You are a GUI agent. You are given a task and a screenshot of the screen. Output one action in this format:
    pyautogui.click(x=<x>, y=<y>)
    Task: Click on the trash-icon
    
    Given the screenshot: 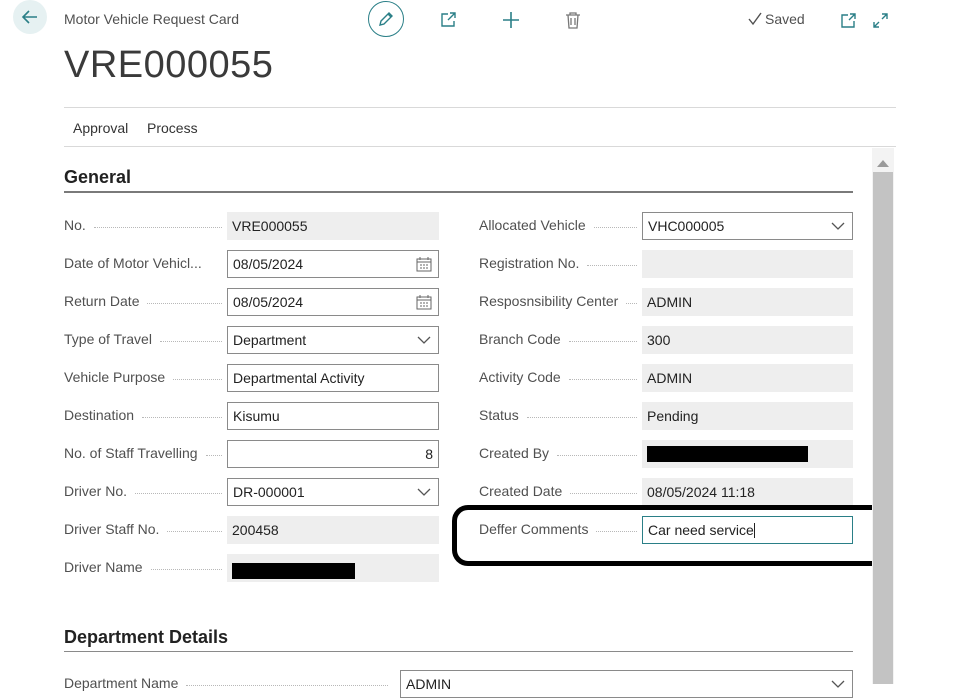 What is the action you would take?
    pyautogui.click(x=573, y=20)
    